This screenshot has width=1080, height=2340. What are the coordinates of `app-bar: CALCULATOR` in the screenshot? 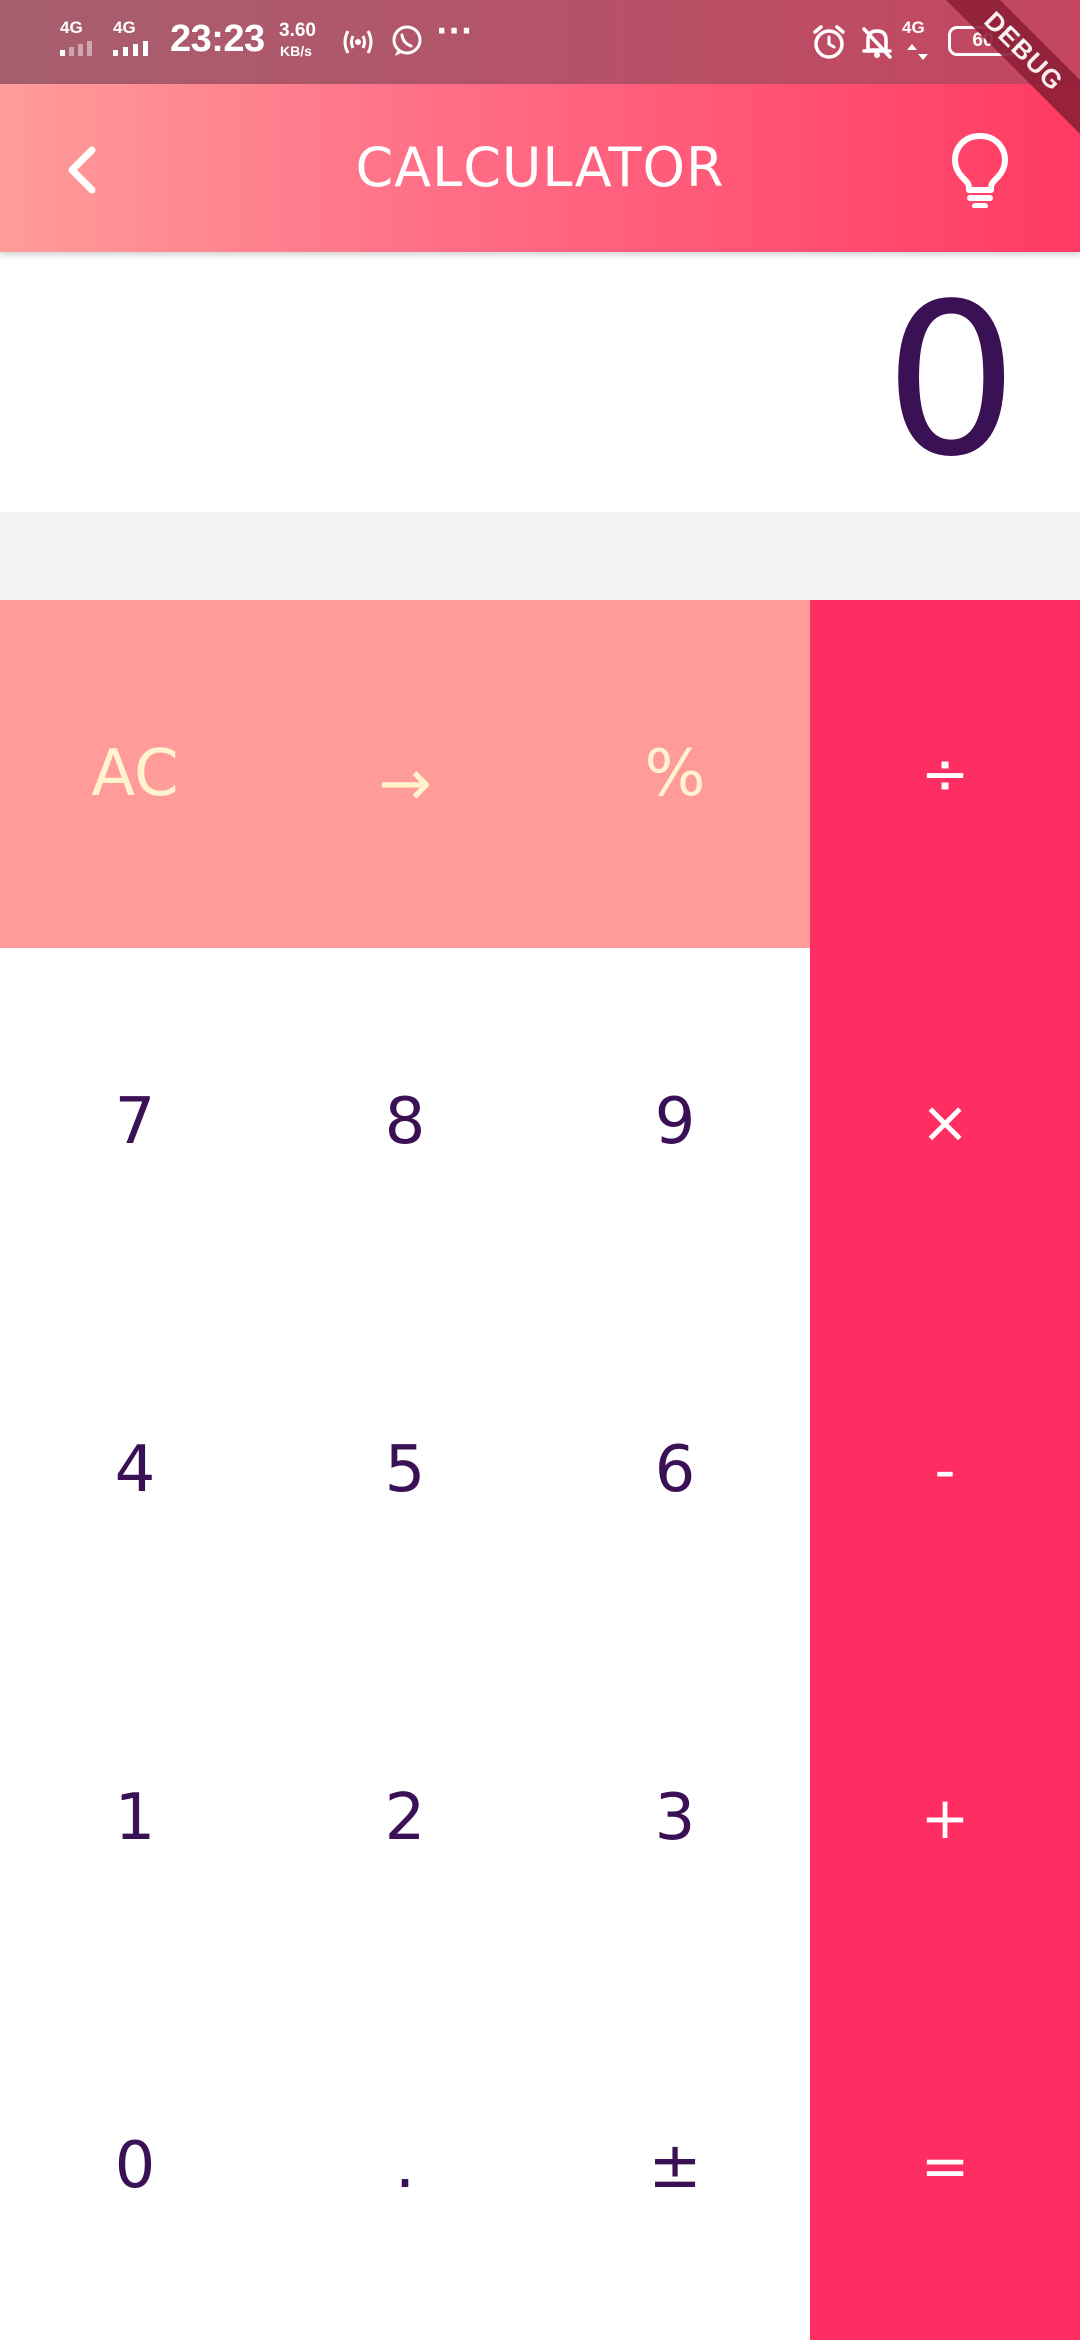 It's located at (540, 168).